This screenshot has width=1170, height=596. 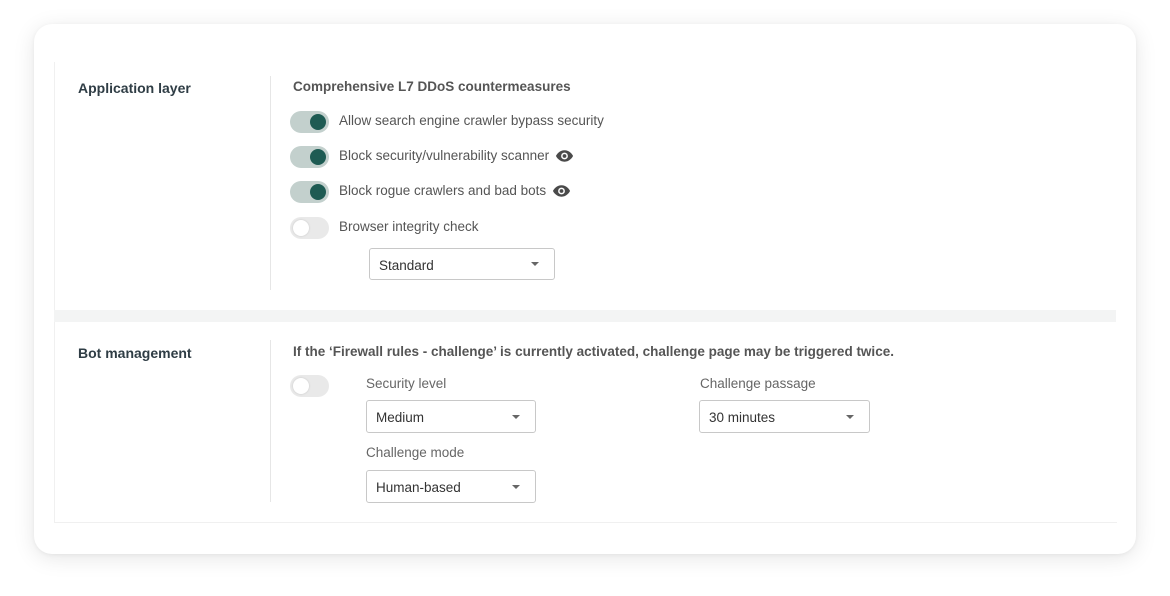 What do you see at coordinates (406, 265) in the screenshot?
I see `select-value: Standard` at bounding box center [406, 265].